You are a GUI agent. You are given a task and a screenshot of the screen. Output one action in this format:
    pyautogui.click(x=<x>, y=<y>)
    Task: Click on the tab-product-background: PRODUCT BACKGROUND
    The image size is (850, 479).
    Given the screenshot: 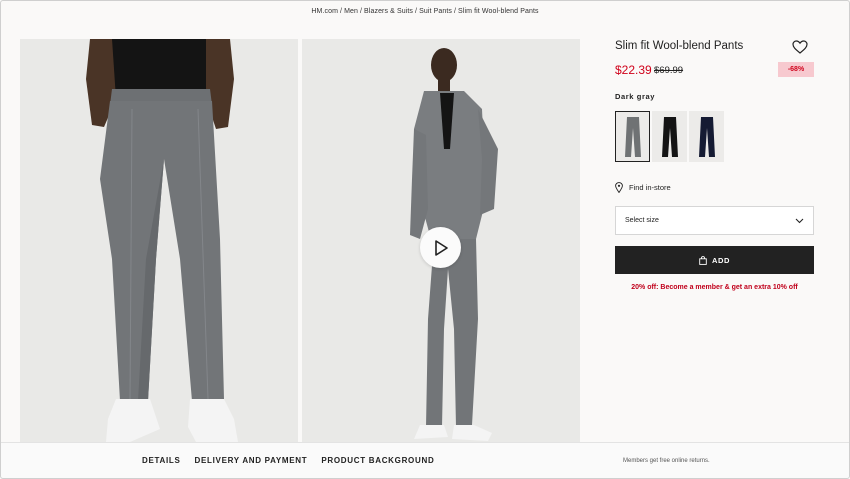 What is the action you would take?
    pyautogui.click(x=377, y=460)
    